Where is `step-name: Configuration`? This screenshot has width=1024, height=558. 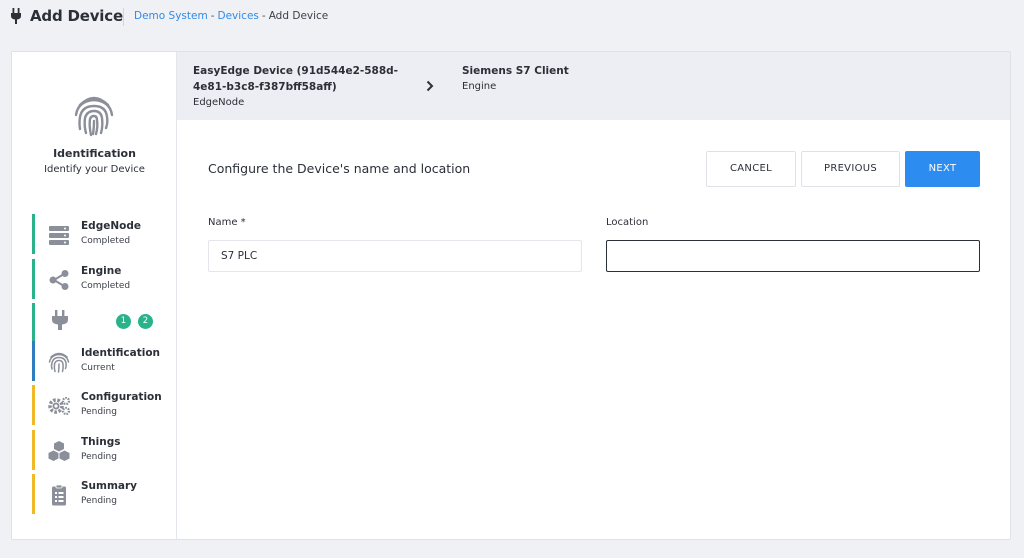
step-name: Configuration is located at coordinates (121, 397).